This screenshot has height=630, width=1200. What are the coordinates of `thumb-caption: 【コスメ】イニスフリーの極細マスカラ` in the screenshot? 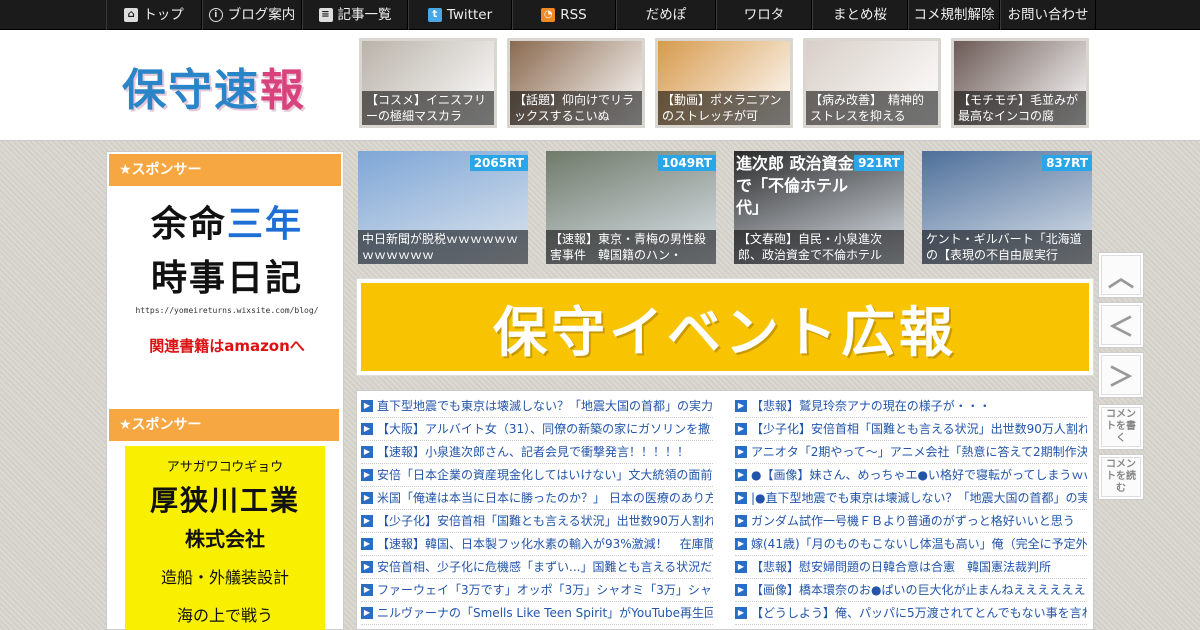 It's located at (428, 108).